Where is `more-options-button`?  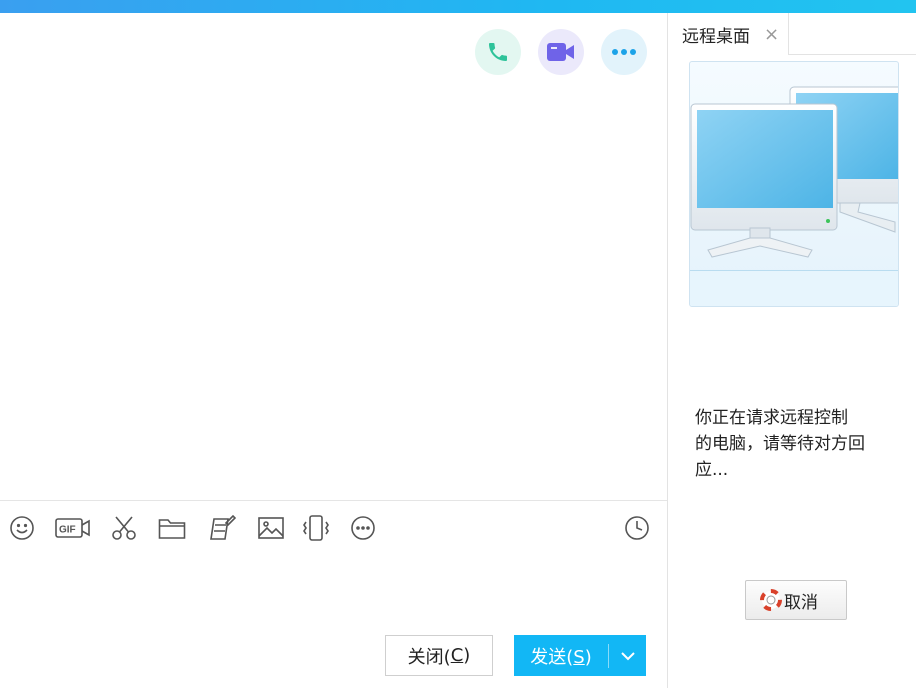
more-options-button is located at coordinates (624, 52).